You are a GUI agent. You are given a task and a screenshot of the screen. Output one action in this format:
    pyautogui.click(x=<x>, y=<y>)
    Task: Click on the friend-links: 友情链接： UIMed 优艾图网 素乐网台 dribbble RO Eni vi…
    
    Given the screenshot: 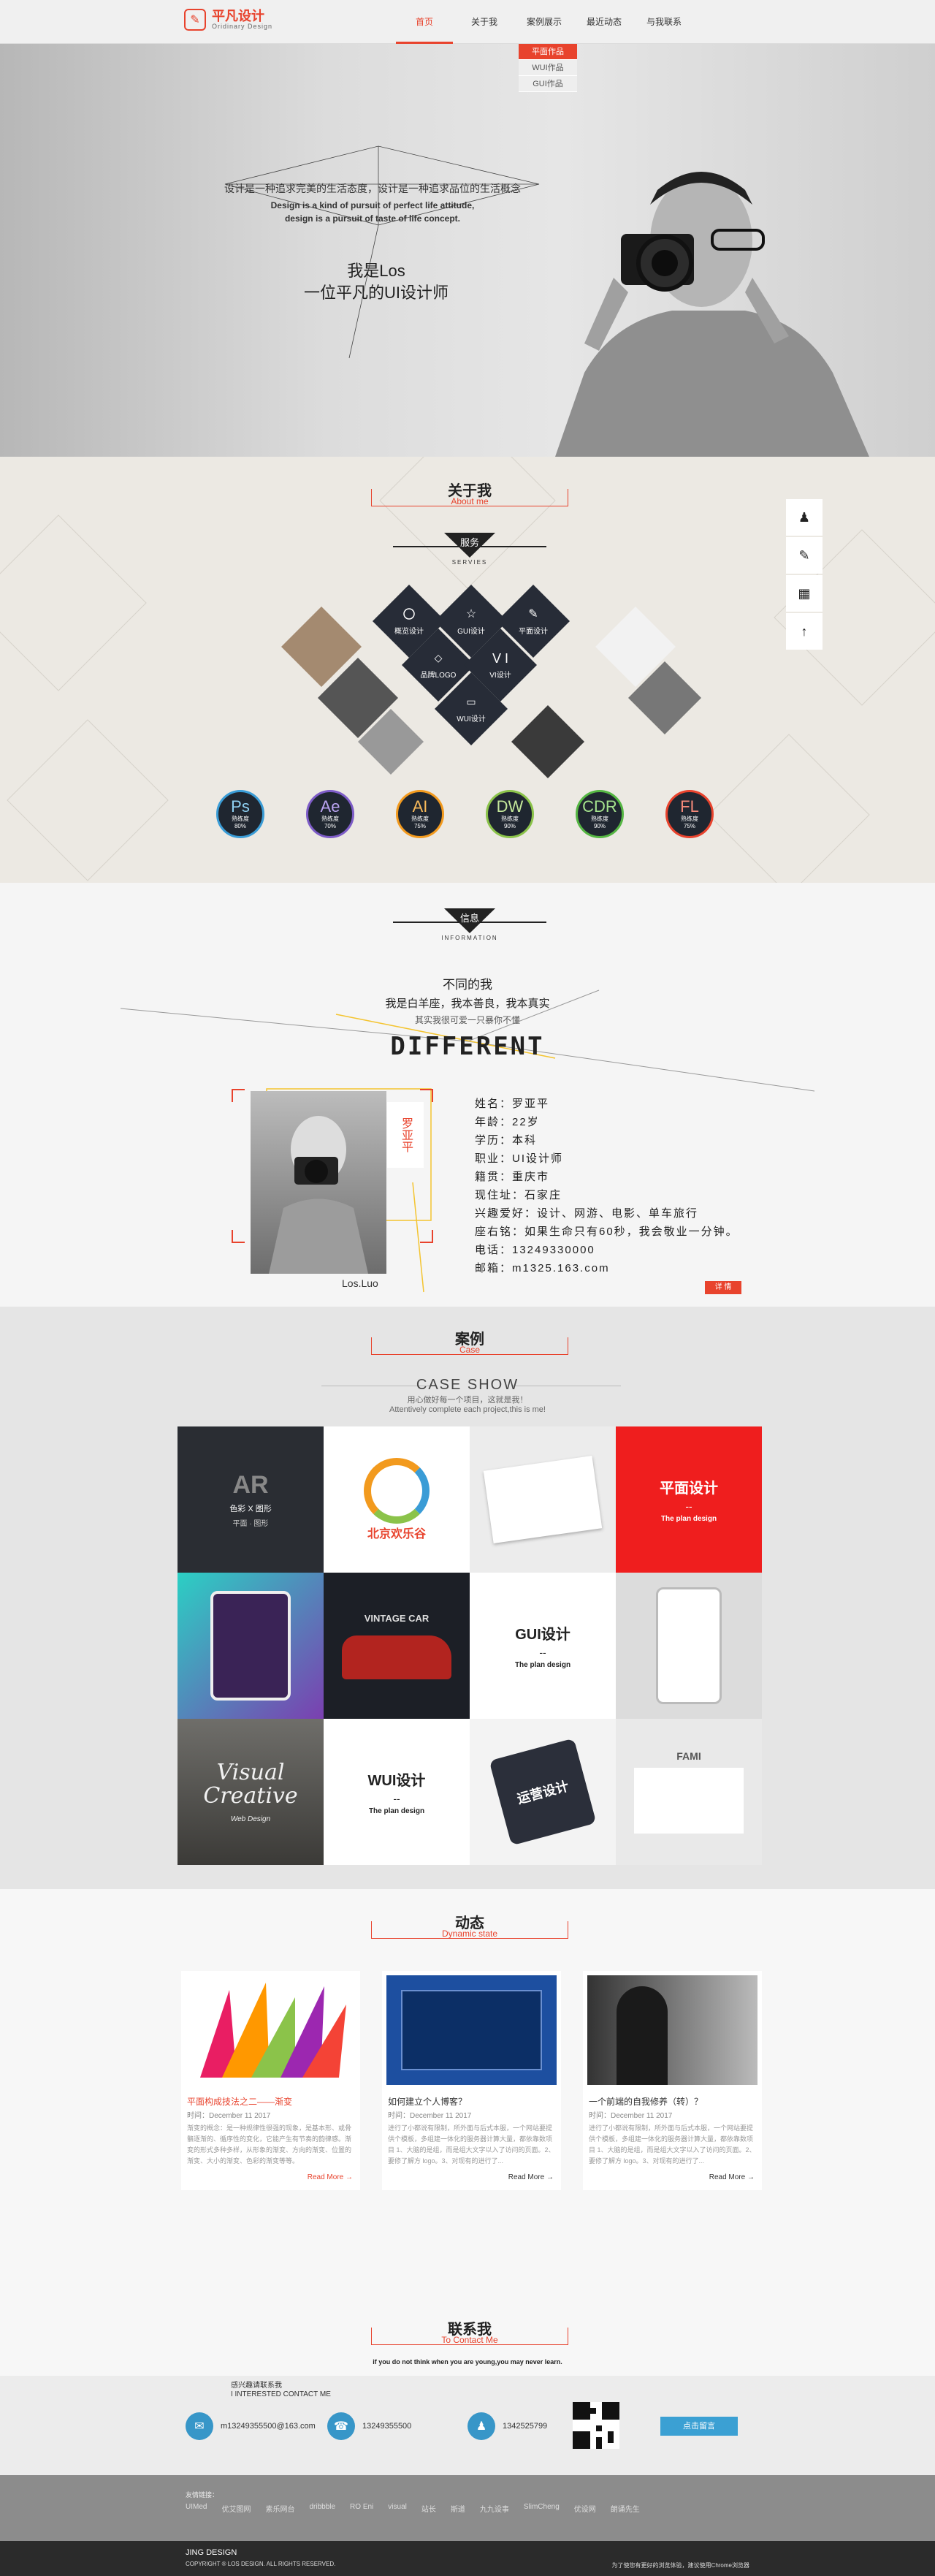 What is the action you would take?
    pyautogui.click(x=467, y=2508)
    